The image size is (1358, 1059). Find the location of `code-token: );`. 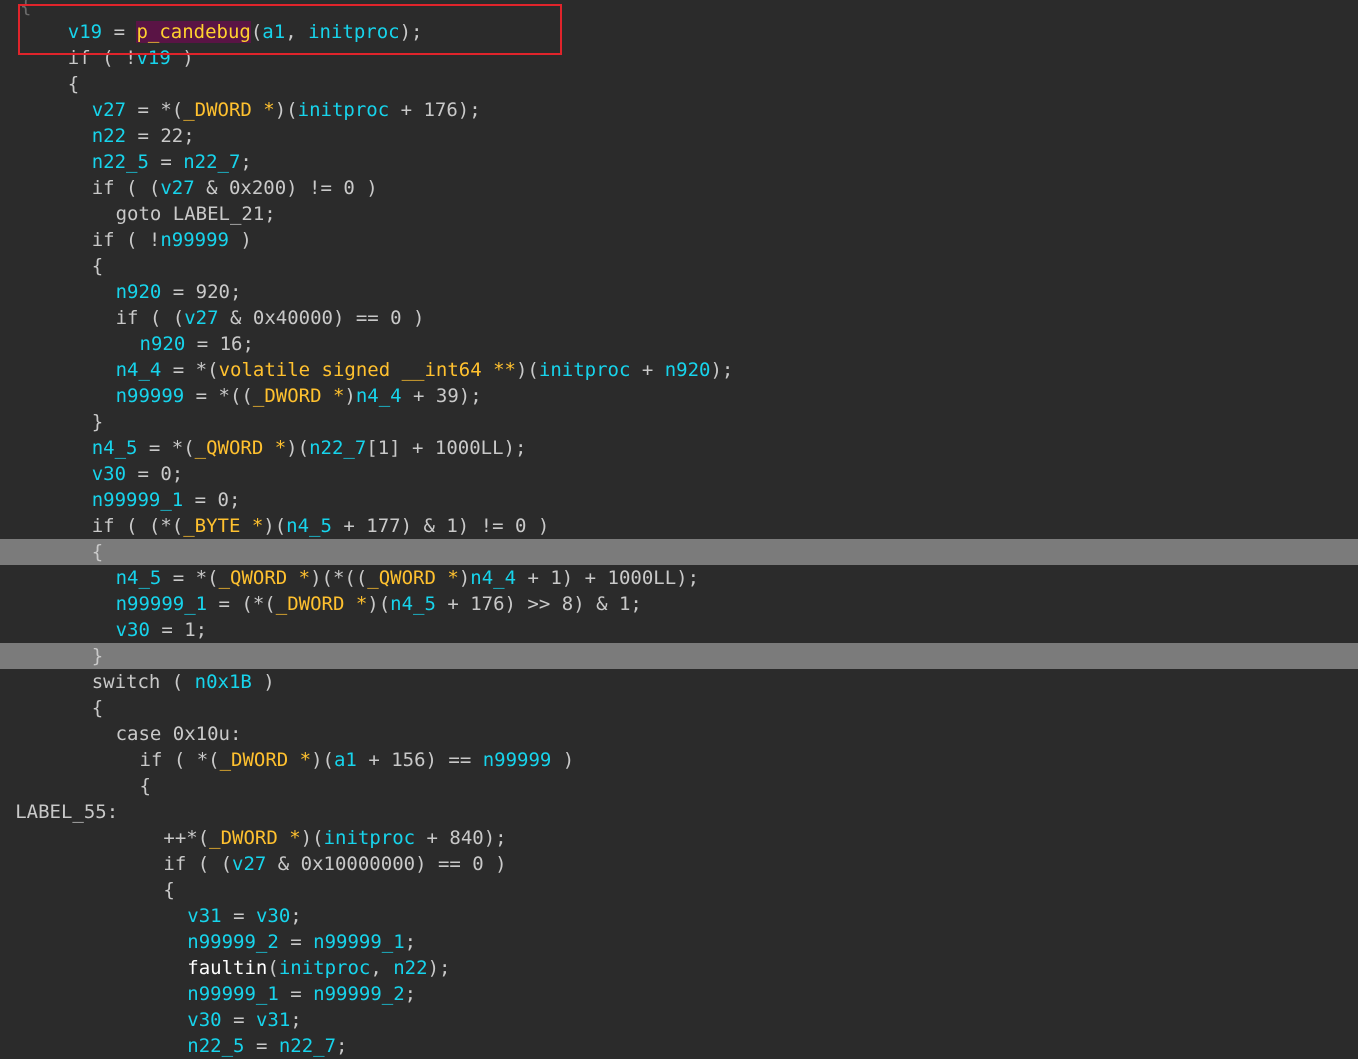

code-token: ); is located at coordinates (439, 968).